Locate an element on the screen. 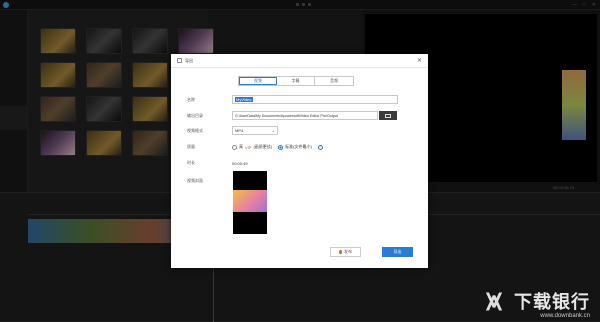 The width and height of the screenshot is (600, 322). cover-row: 视频封面 is located at coordinates (209, 181).